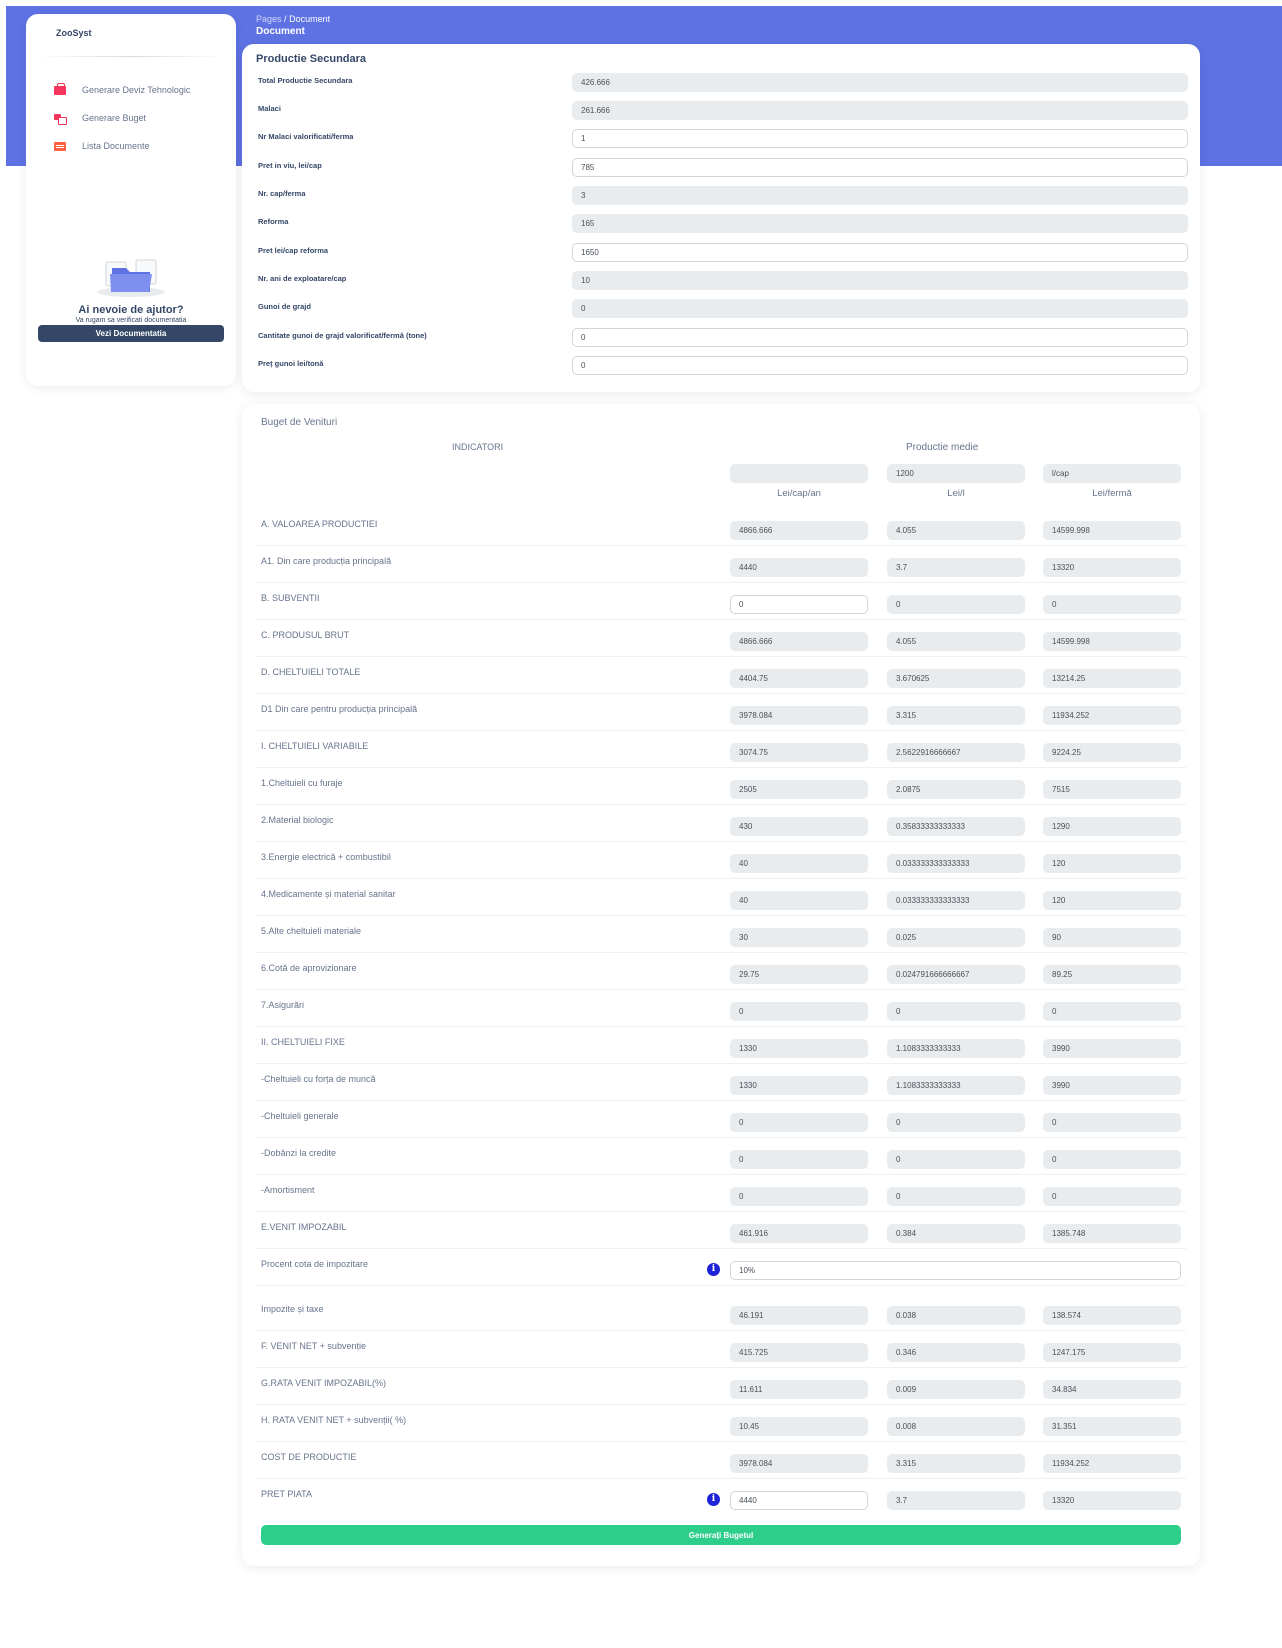  Describe the element at coordinates (1112, 1500) in the screenshot. I see `pret-piata-lei-ferma` at that location.